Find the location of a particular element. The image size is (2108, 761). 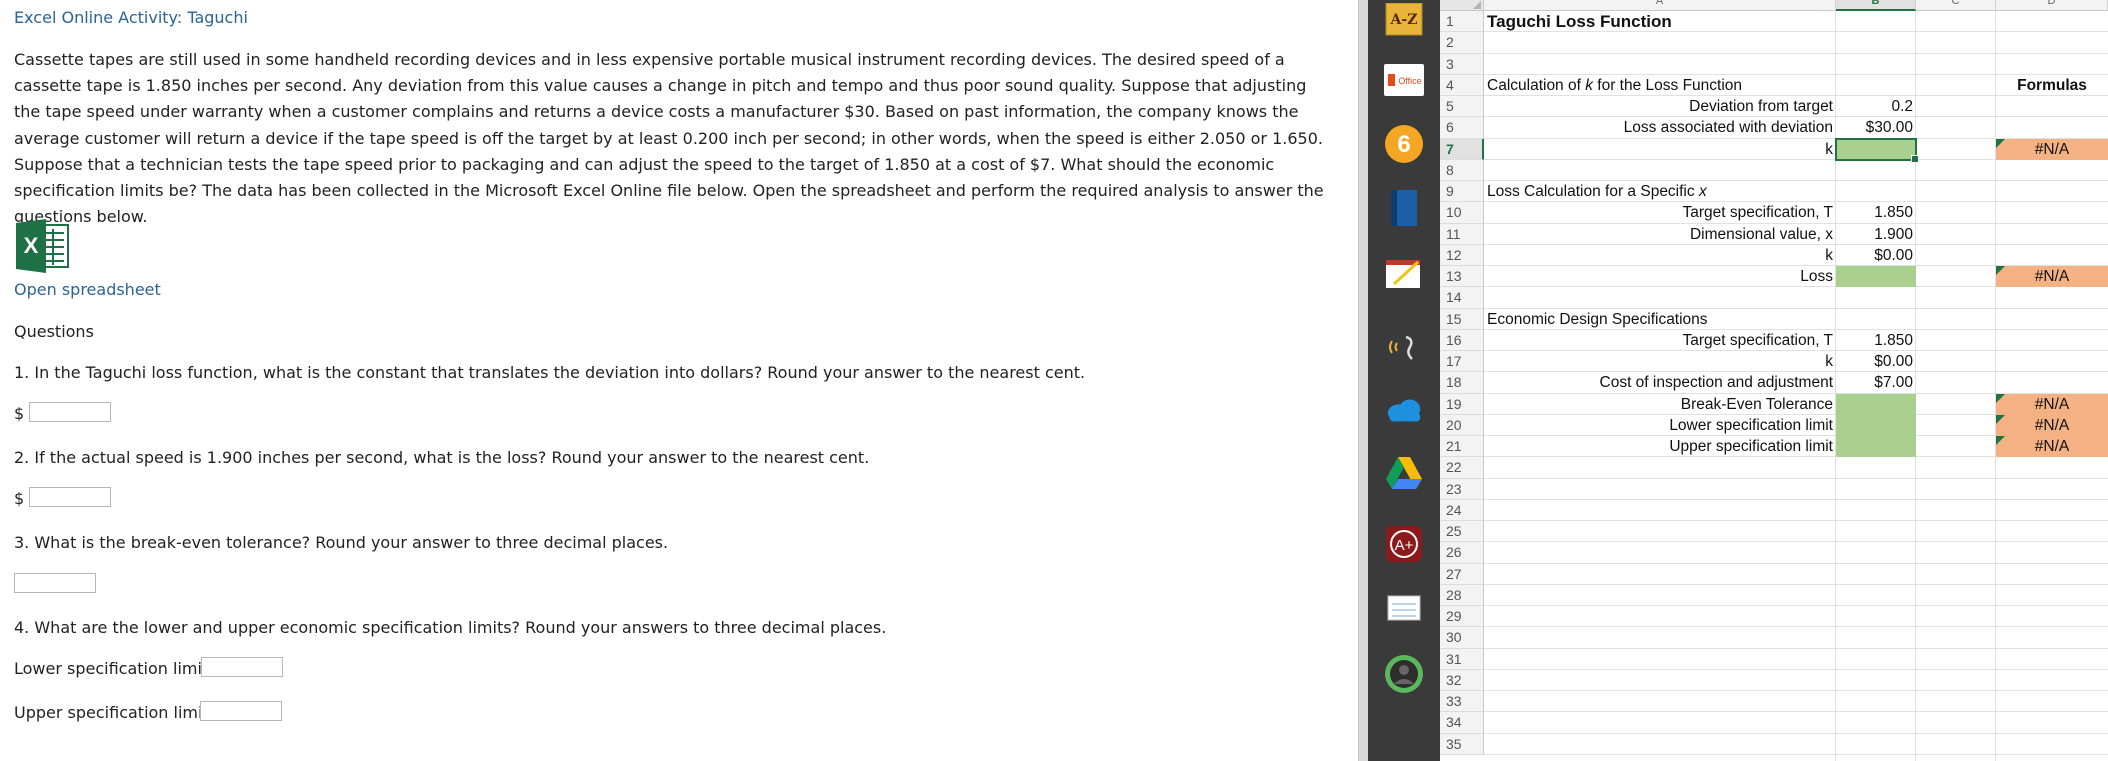

loss-formula-cell: #N/A is located at coordinates (2052, 277).